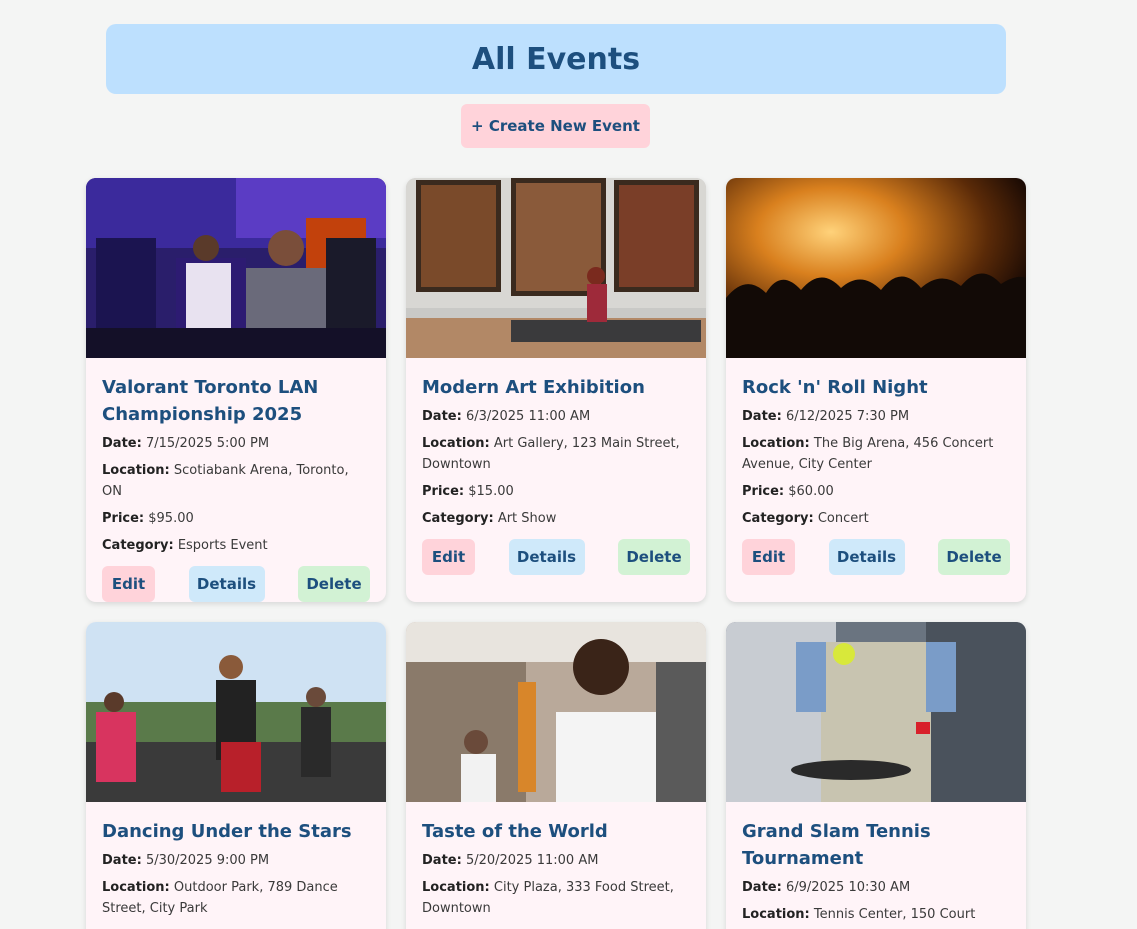  I want to click on event-date: Date: 7/15/2025 5:00 PM, so click(186, 443).